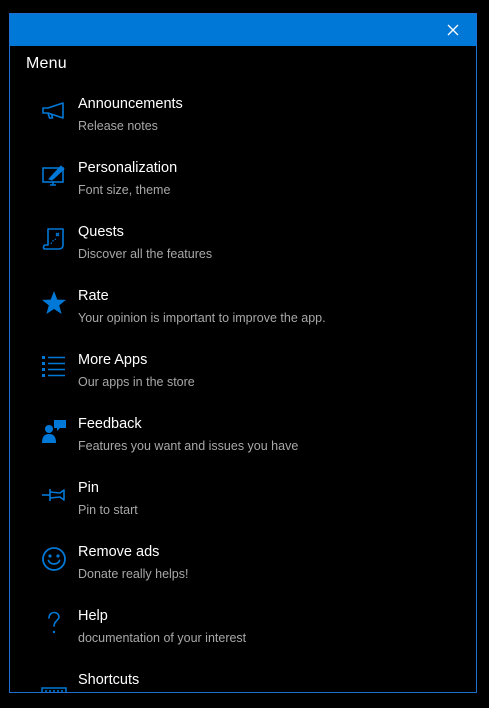 This screenshot has width=489, height=708. What do you see at coordinates (54, 111) in the screenshot?
I see `megaphone-icon` at bounding box center [54, 111].